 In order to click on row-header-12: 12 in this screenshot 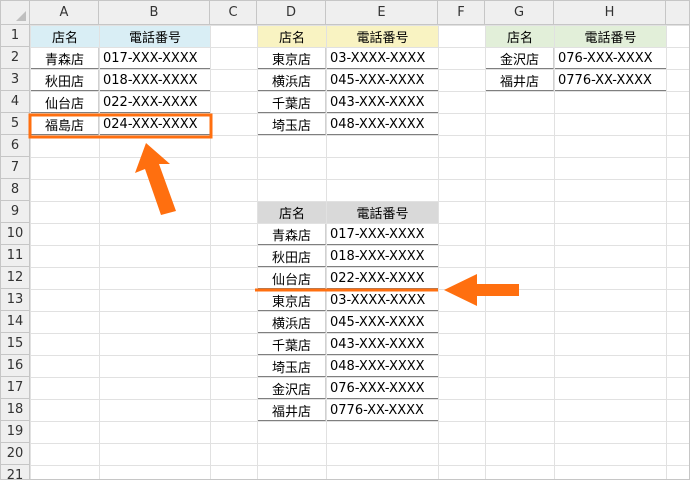, I will do `click(15, 278)`.